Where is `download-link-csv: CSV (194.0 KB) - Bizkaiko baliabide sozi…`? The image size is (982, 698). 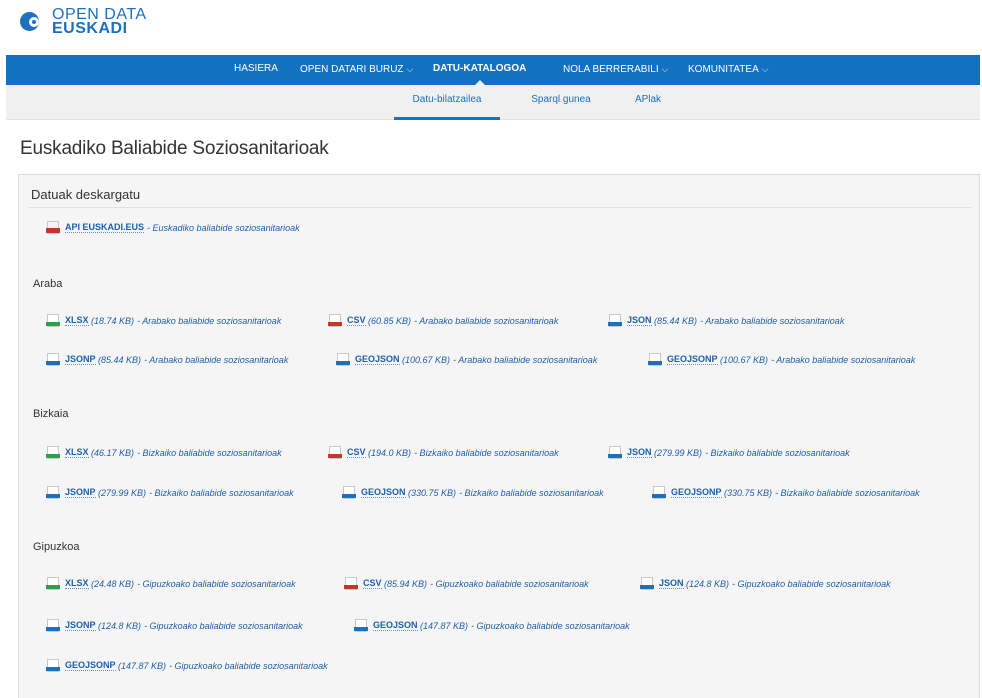
download-link-csv: CSV (194.0 KB) - Bizkaiko baliabide sozi… is located at coordinates (443, 452).